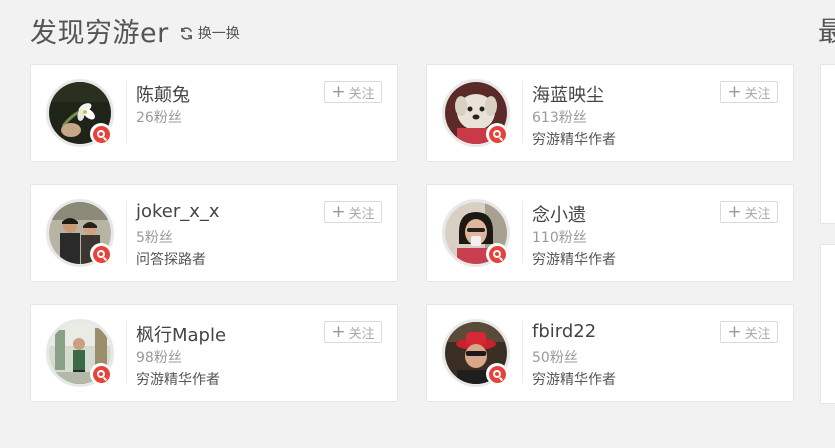 This screenshot has width=835, height=448. What do you see at coordinates (154, 238) in the screenshot?
I see `fans-count: 5粉丝` at bounding box center [154, 238].